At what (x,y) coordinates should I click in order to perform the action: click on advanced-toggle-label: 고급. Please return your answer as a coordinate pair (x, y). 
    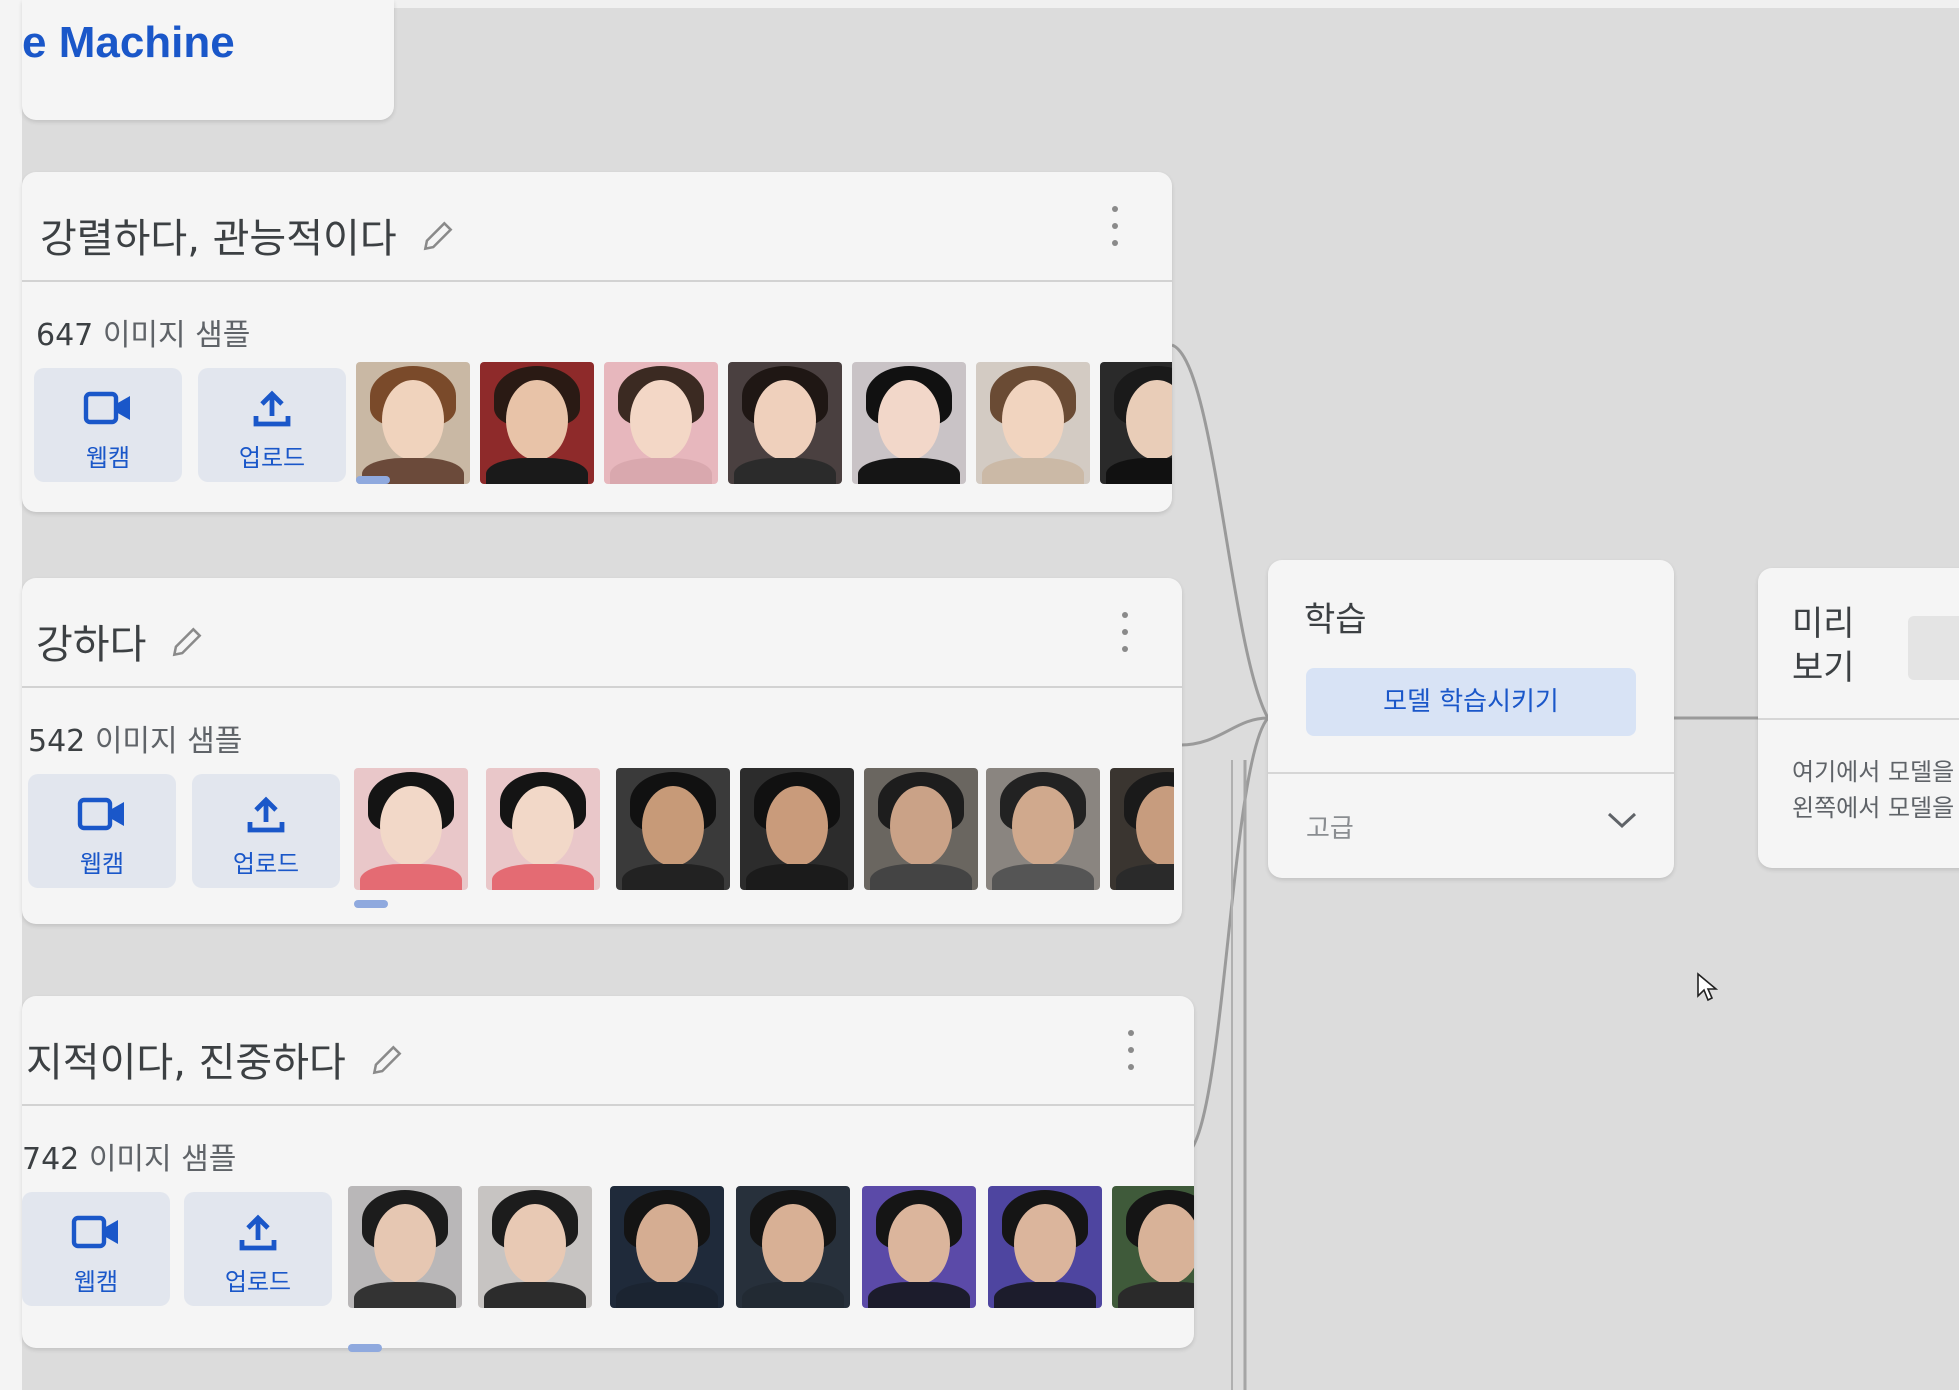
    Looking at the image, I should click on (1330, 826).